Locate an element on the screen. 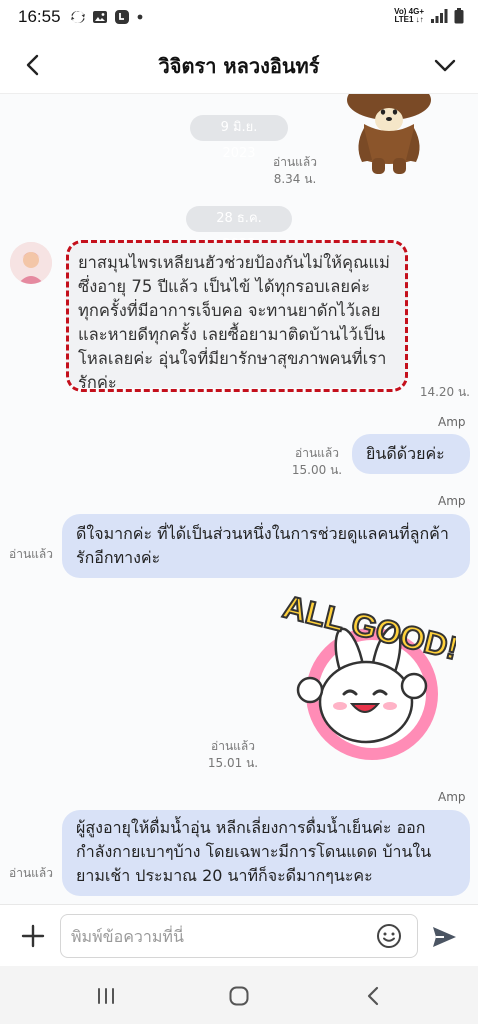 The height and width of the screenshot is (1024, 478). status-bar: 16:55 Vo) 4G+ LTE1 ↓↑ is located at coordinates (239, 18).